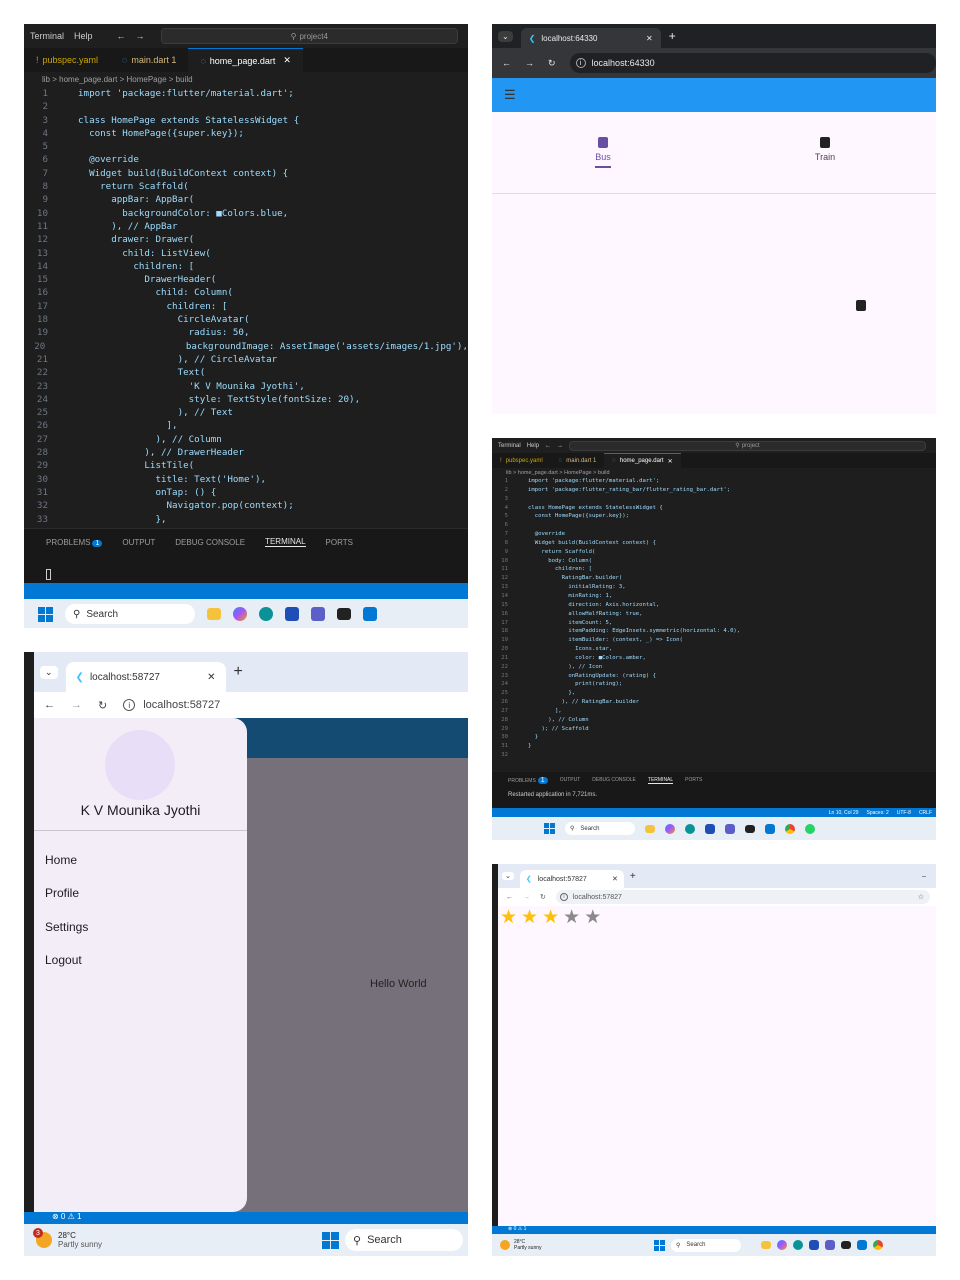 This screenshot has width=960, height=1280. I want to click on rating-star-5: ★, so click(592, 917).